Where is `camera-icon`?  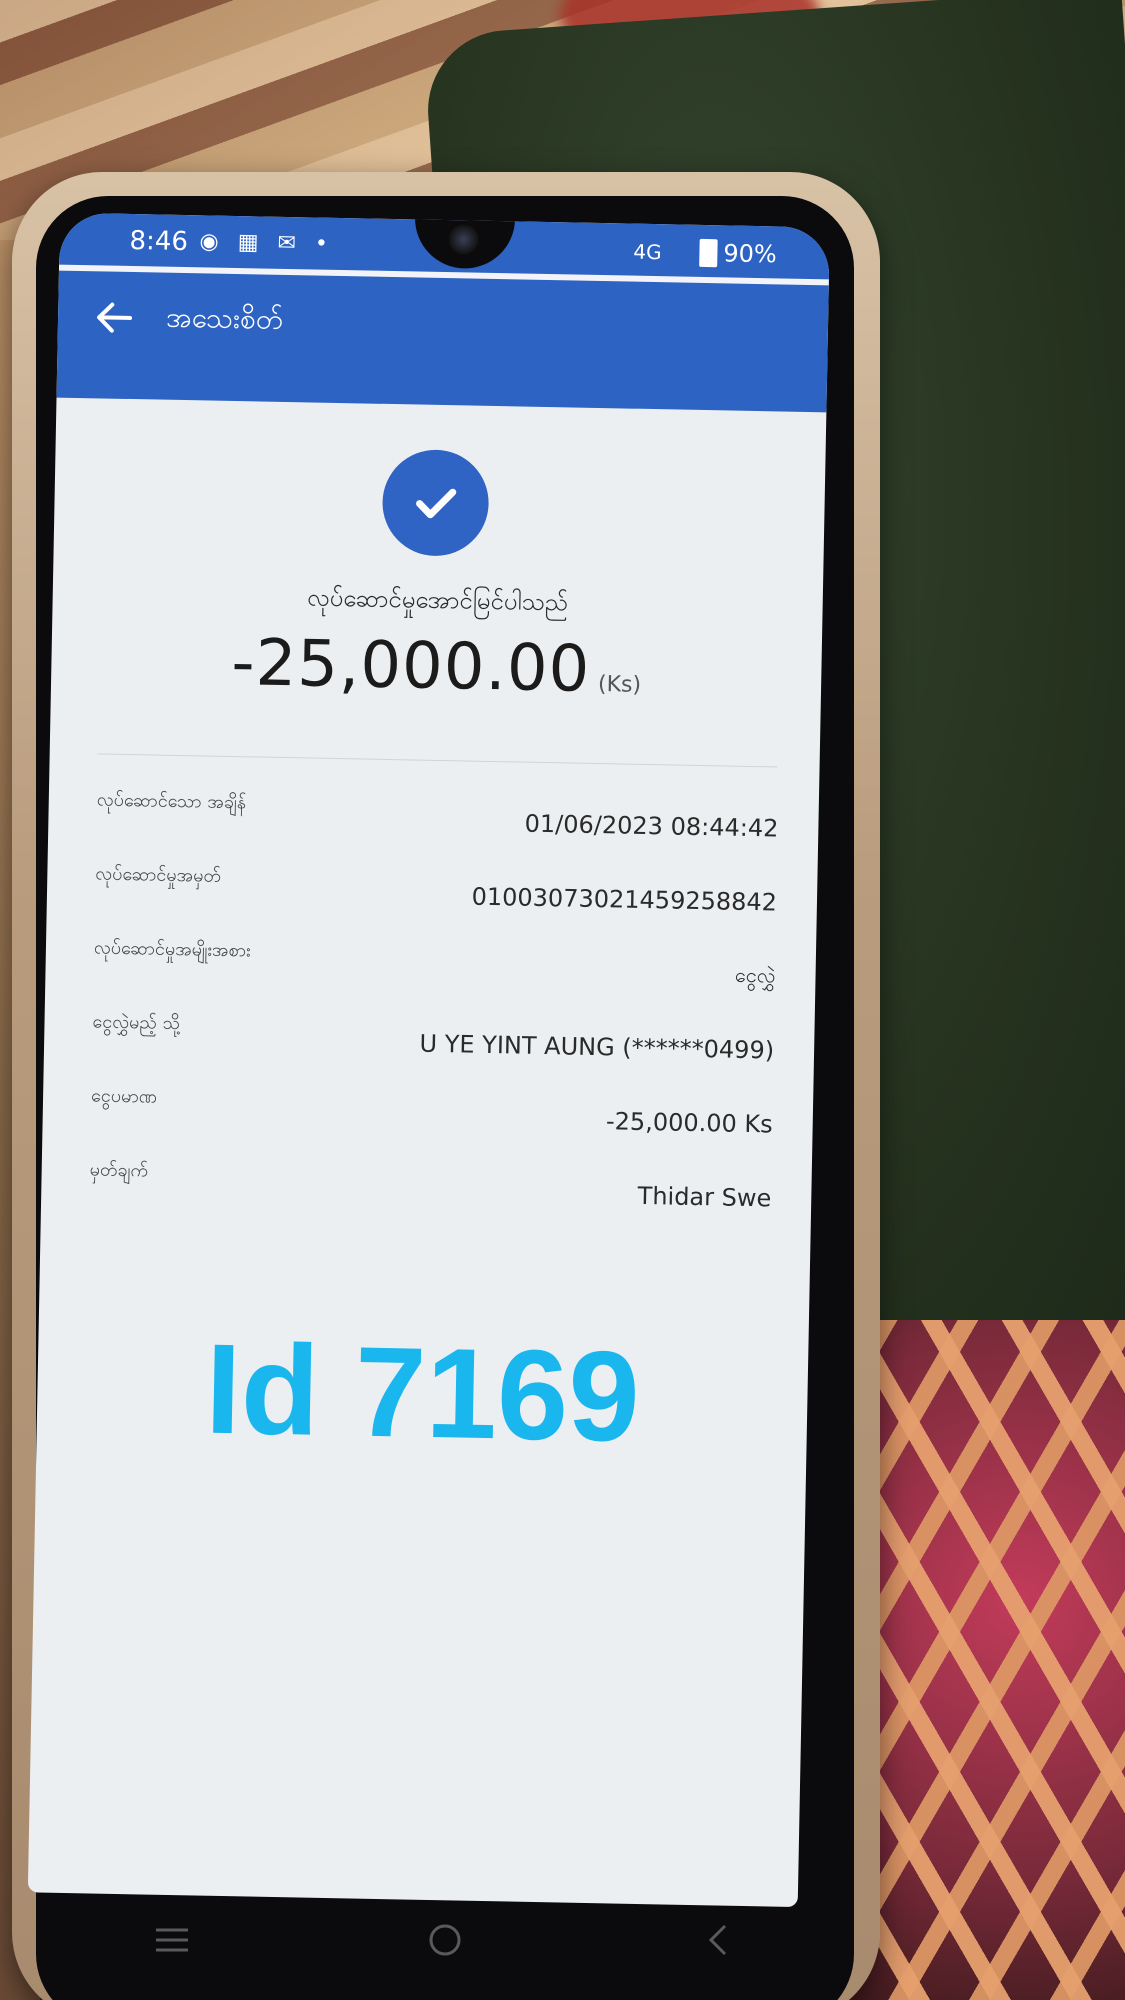
camera-icon is located at coordinates (463, 239).